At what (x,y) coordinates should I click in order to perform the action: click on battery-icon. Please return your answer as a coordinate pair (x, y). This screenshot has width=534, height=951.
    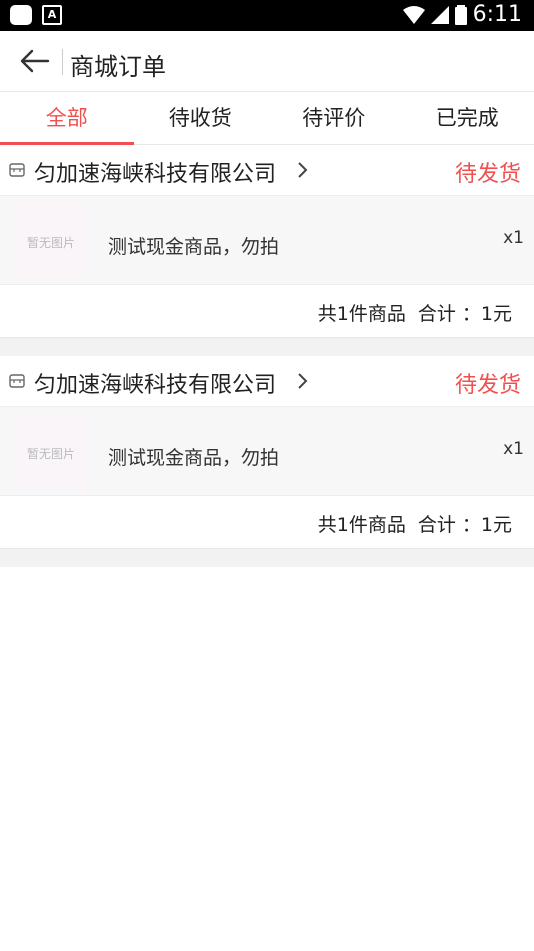
    Looking at the image, I should click on (460, 14).